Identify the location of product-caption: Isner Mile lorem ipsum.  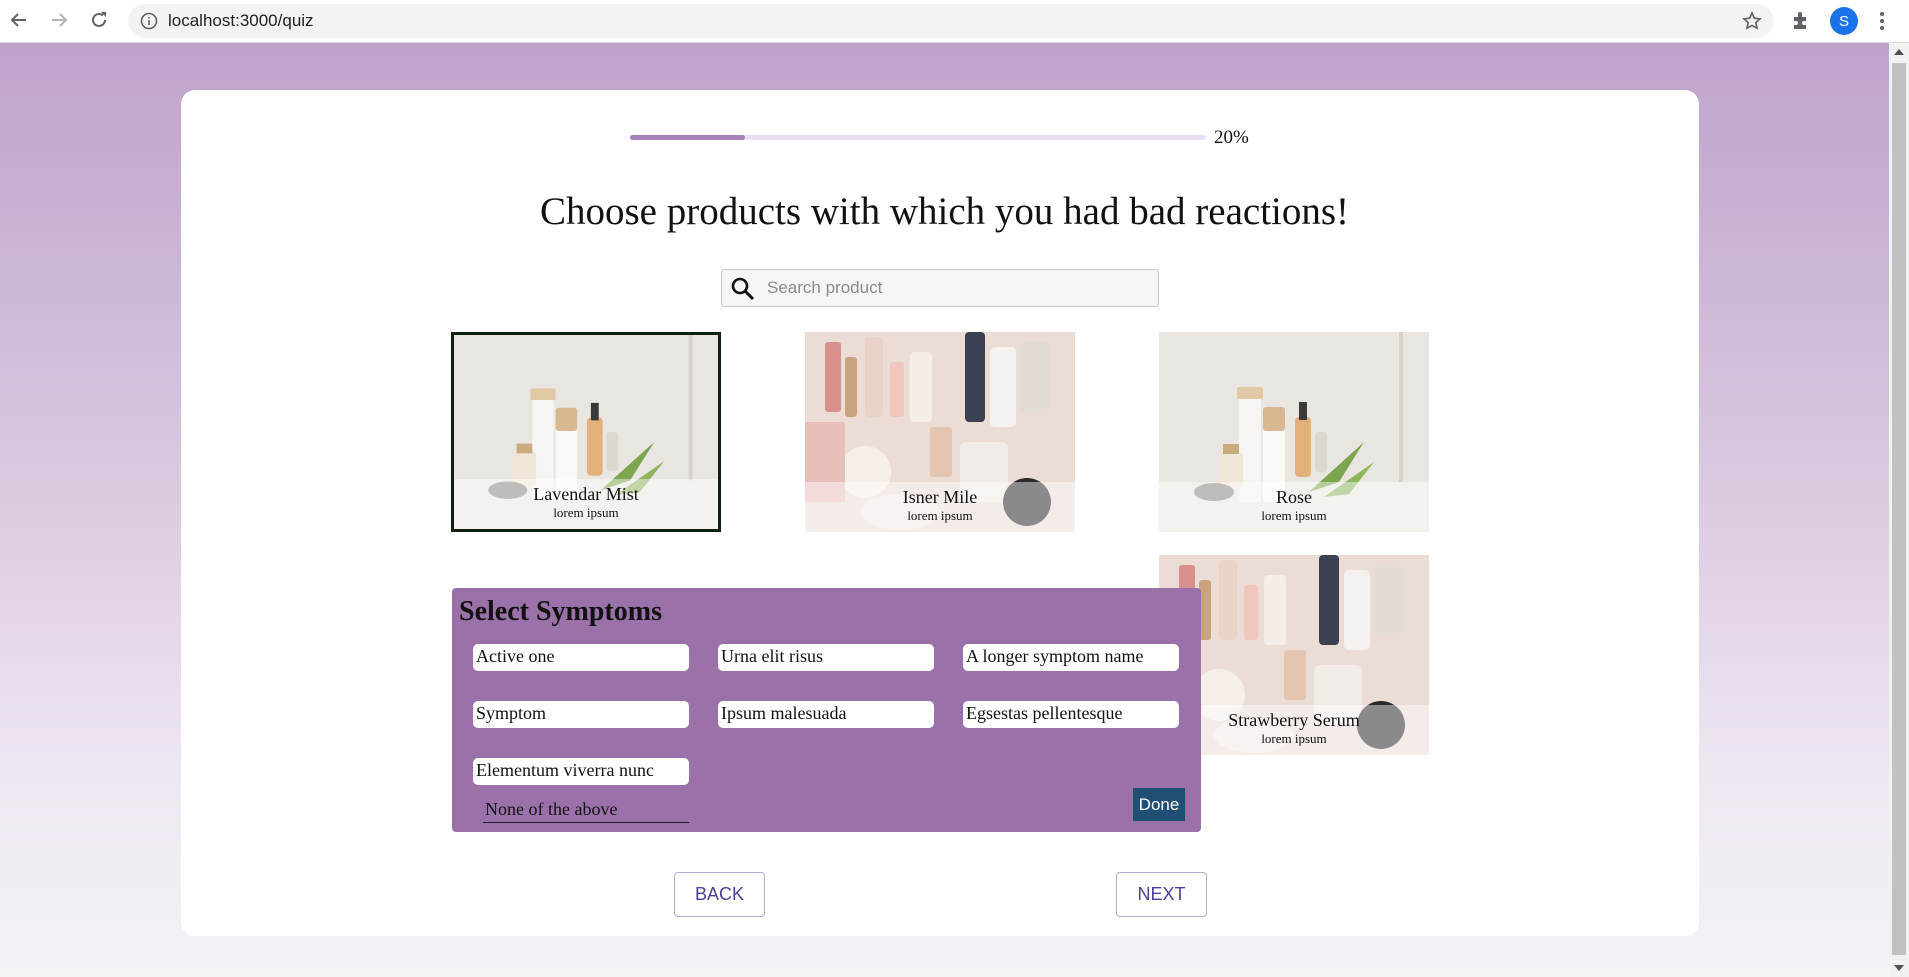
(940, 507).